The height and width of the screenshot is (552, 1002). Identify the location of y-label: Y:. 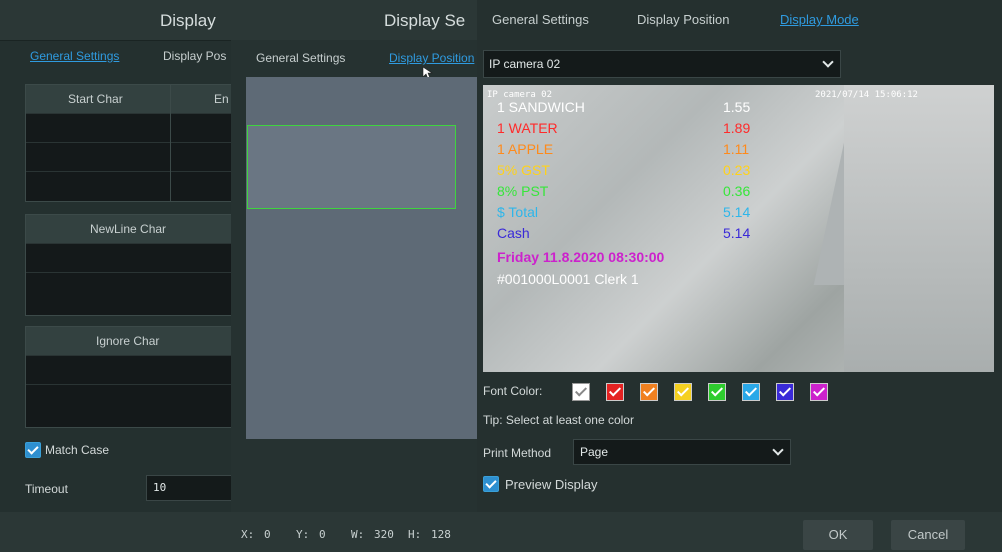
(303, 534).